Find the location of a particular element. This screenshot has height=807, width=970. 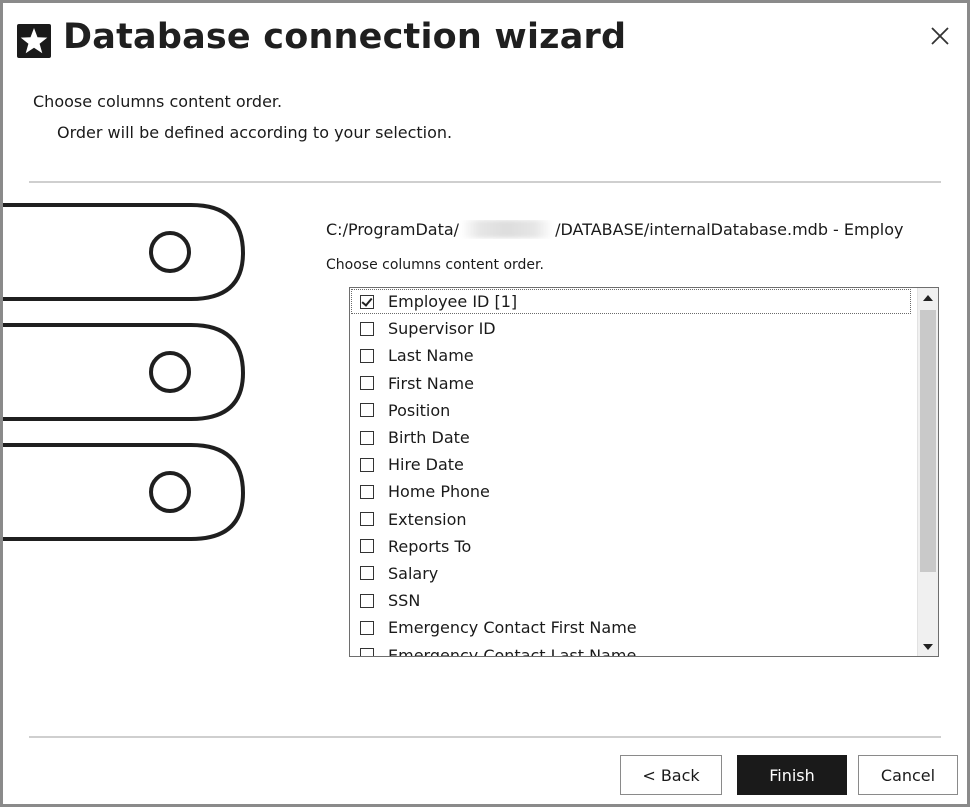

footer-divider is located at coordinates (485, 737).